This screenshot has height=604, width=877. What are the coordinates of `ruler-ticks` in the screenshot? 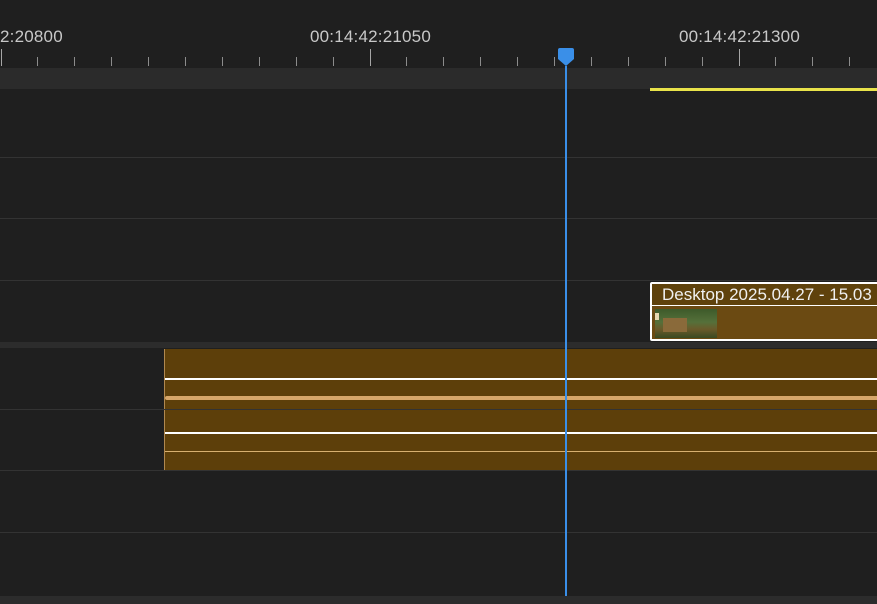 It's located at (438, 34).